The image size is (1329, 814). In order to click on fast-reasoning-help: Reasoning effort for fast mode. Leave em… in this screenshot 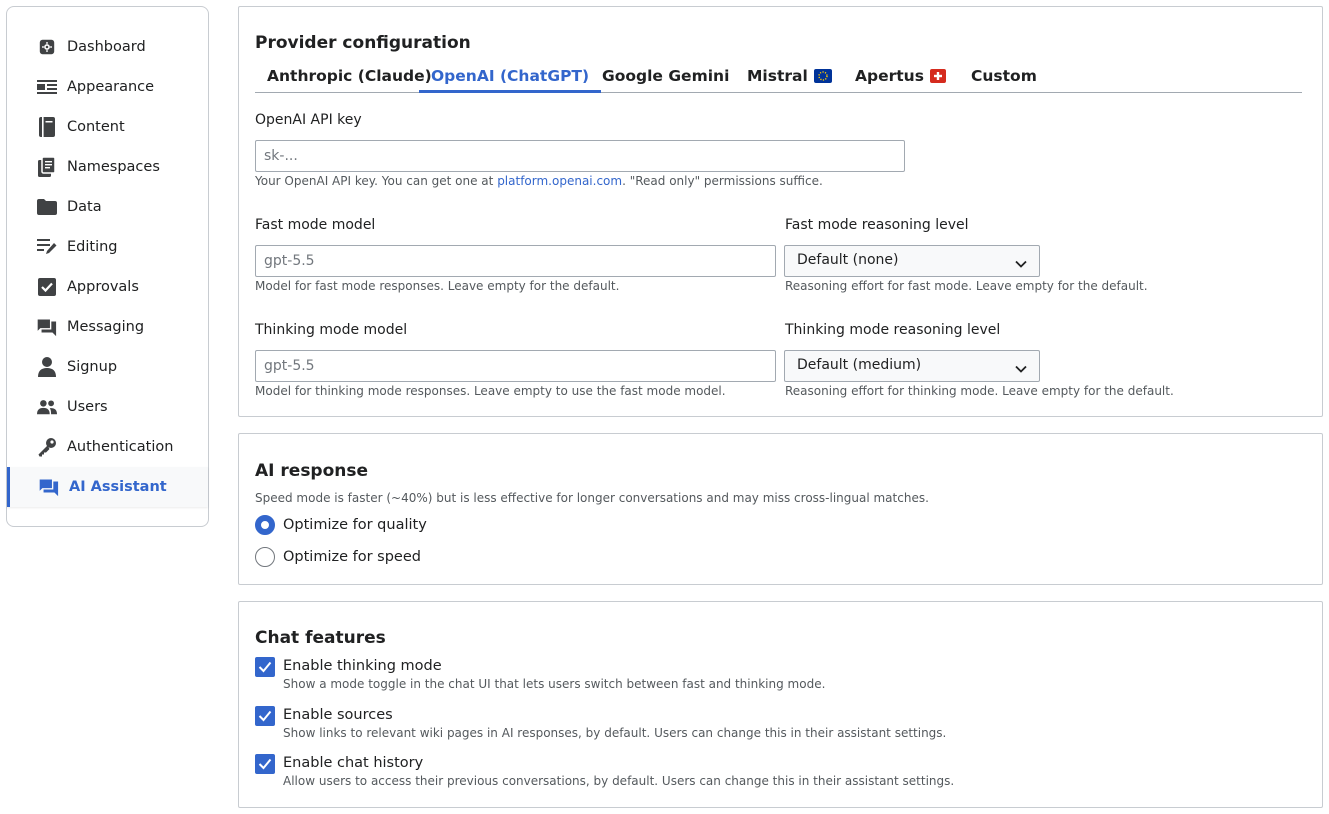, I will do `click(966, 286)`.